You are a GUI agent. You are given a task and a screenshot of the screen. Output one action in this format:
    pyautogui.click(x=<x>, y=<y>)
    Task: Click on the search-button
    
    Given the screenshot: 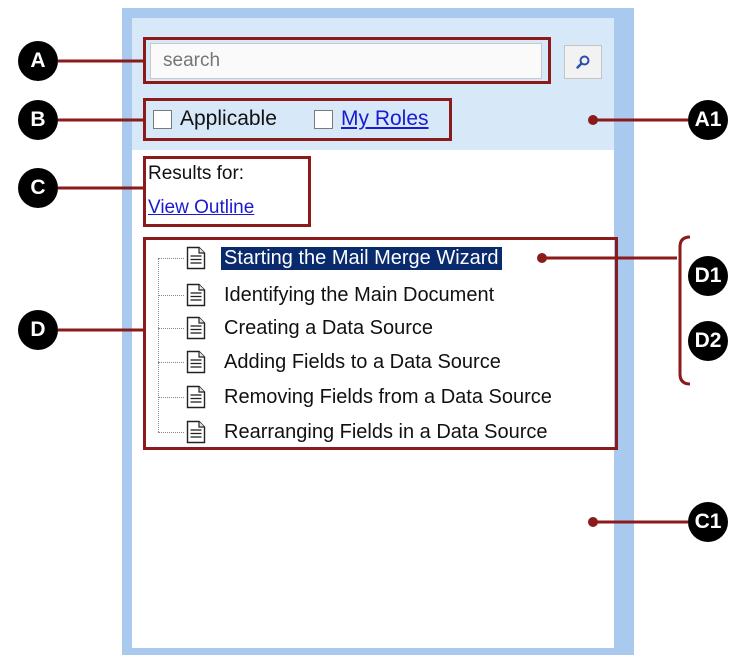 What is the action you would take?
    pyautogui.click(x=583, y=62)
    